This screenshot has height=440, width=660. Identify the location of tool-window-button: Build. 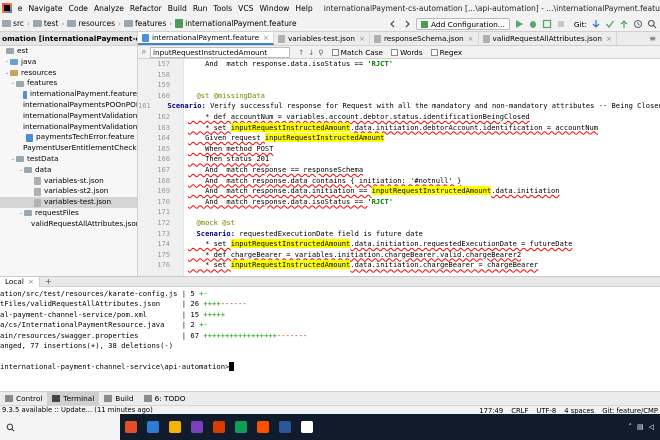
(118, 399).